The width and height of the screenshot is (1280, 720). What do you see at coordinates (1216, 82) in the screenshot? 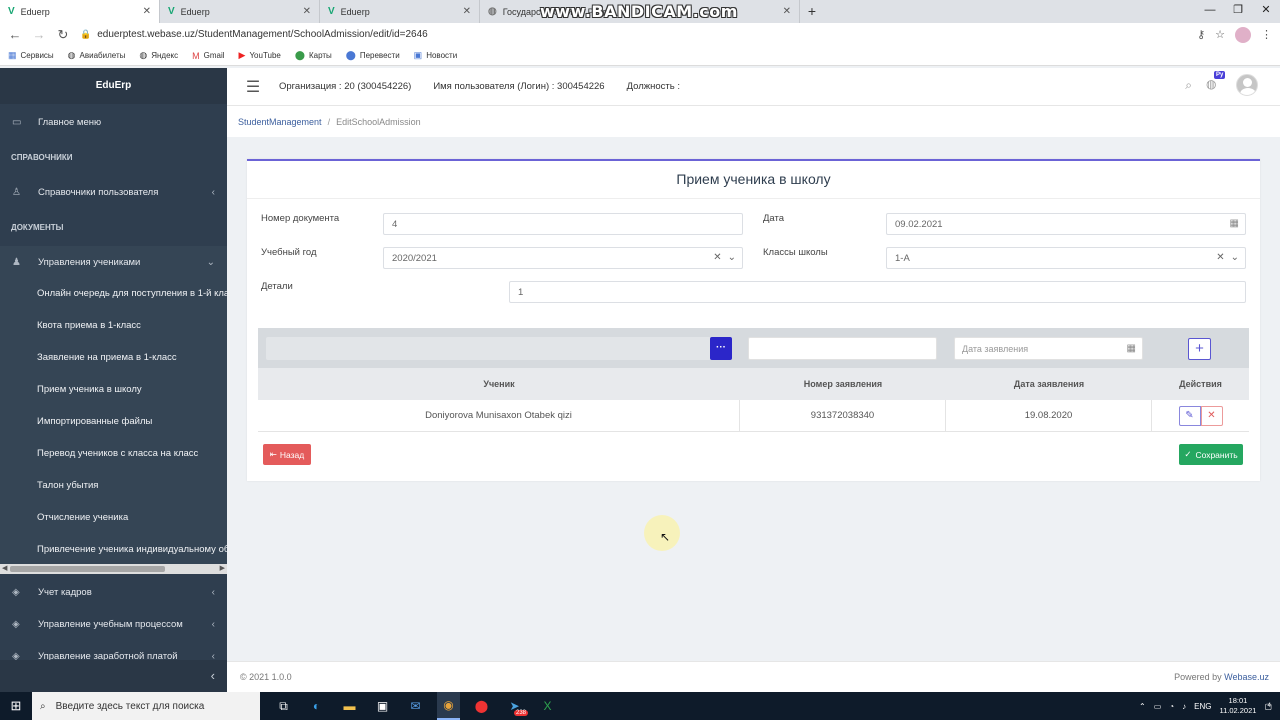
I see `language-switcher: ◍ Ру` at bounding box center [1216, 82].